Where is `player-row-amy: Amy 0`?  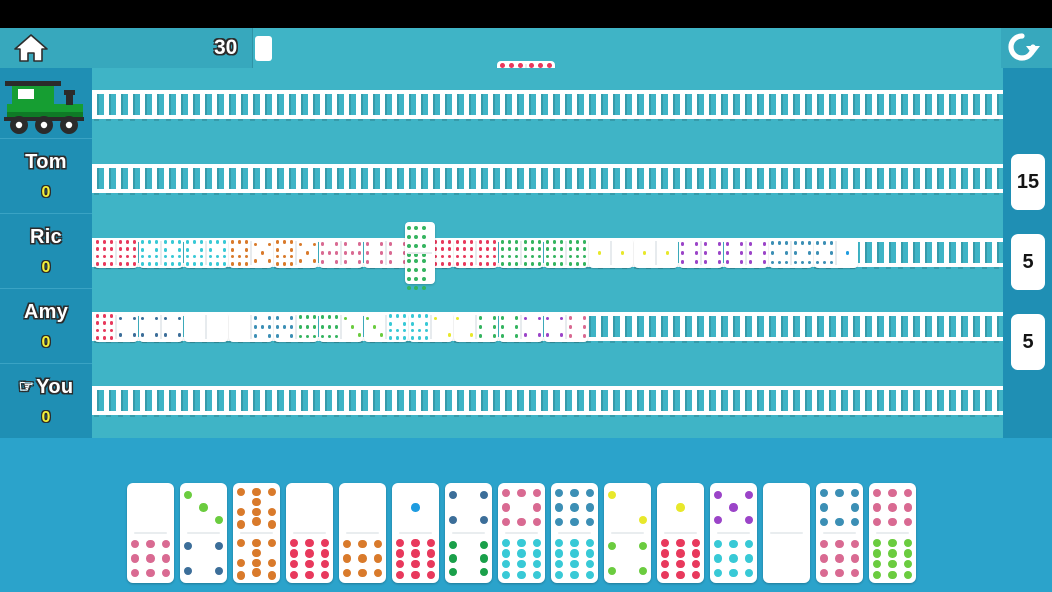 player-row-amy: Amy 0 is located at coordinates (46, 325).